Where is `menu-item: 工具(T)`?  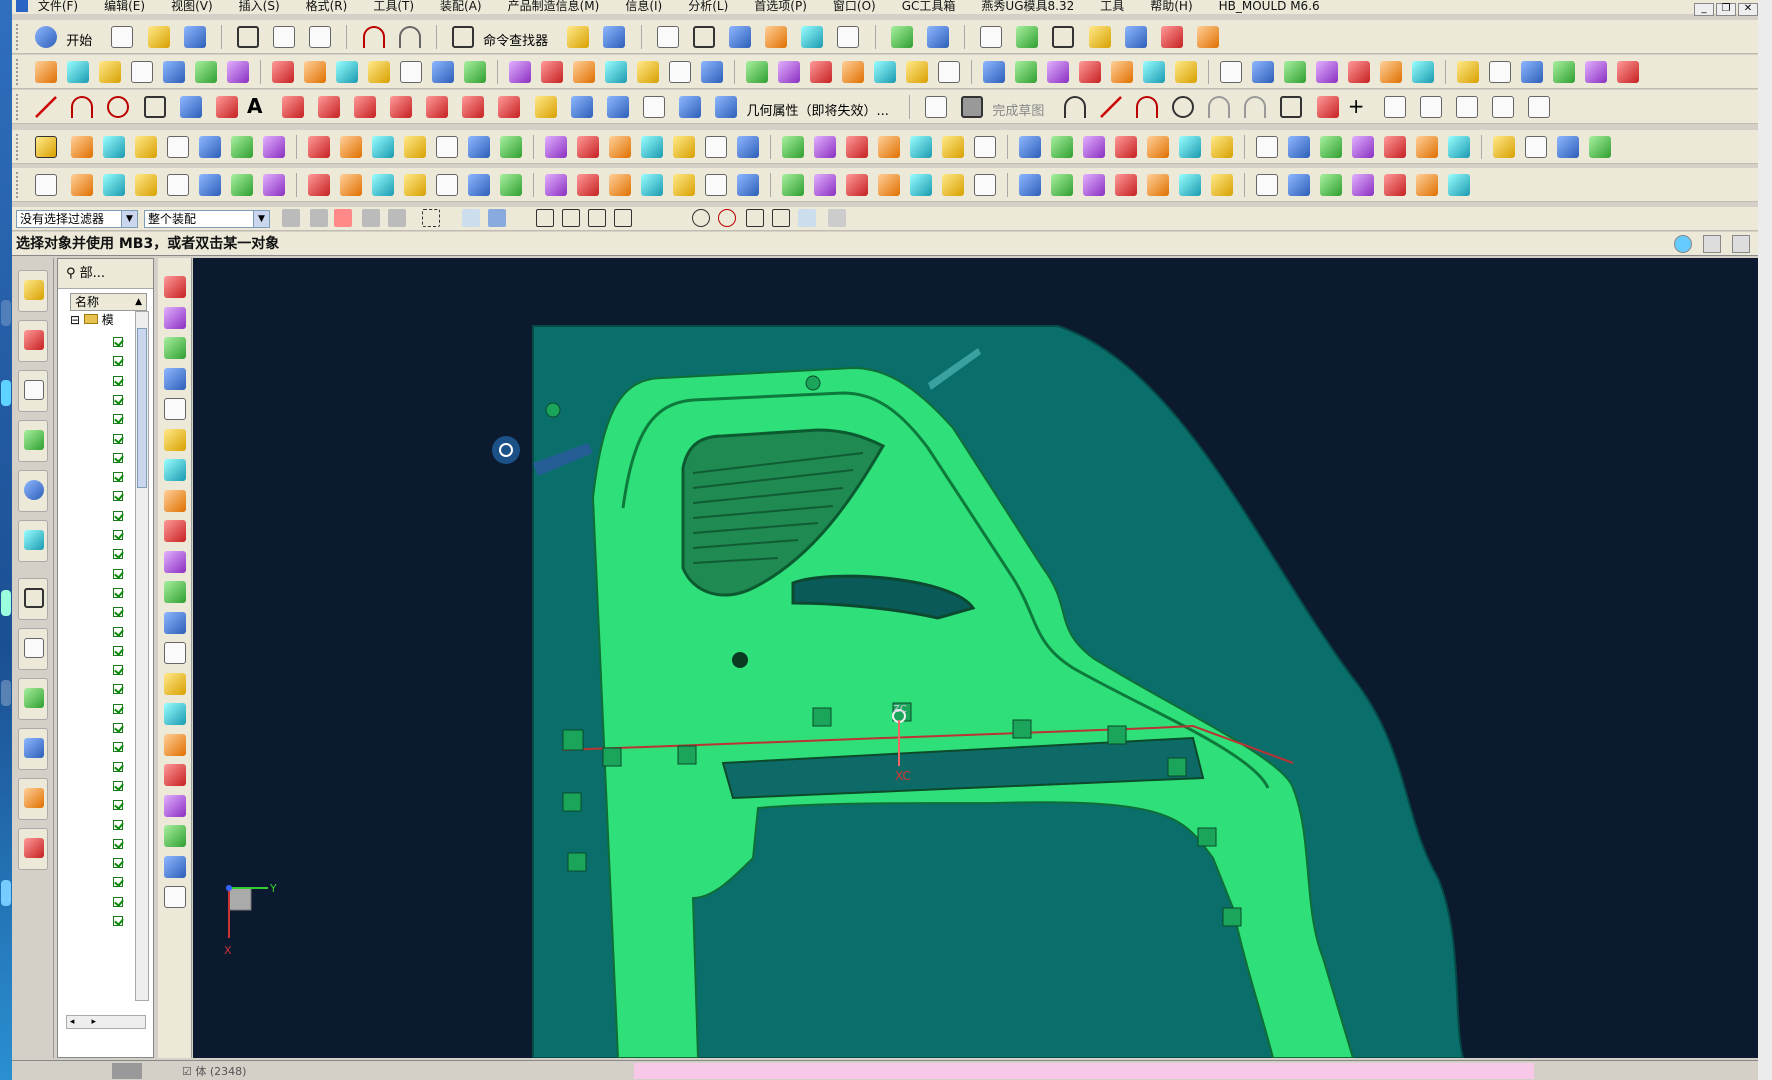
menu-item: 工具(T) is located at coordinates (393, 6).